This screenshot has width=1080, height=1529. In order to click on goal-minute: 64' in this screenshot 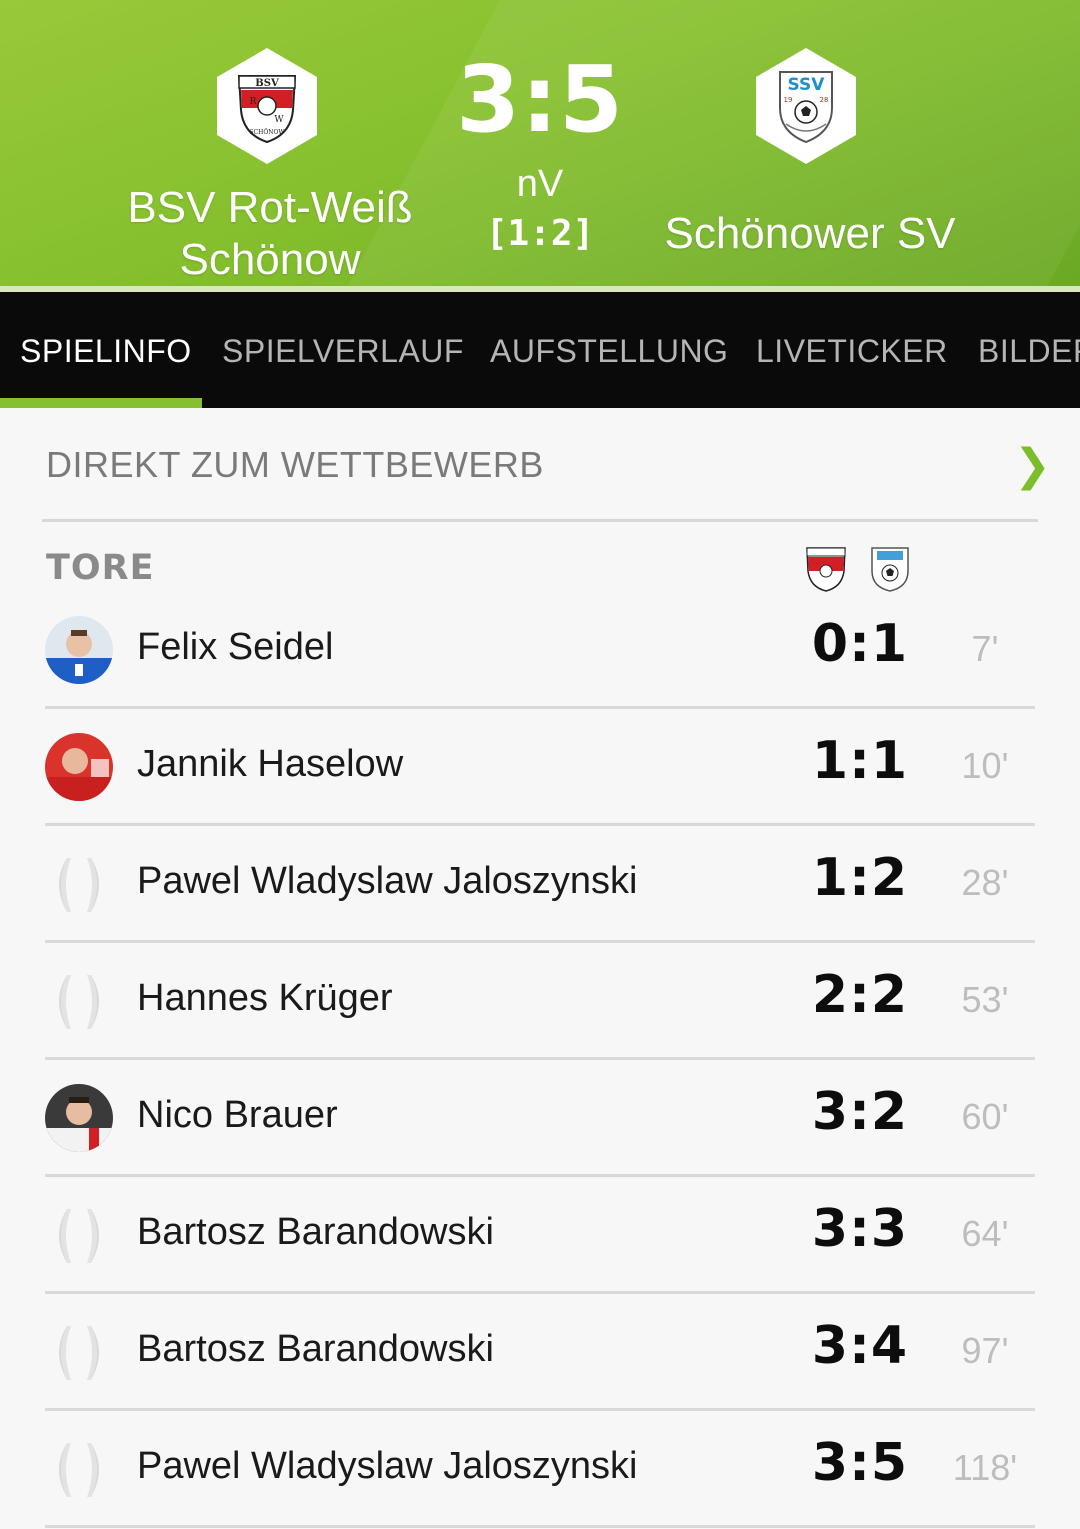, I will do `click(985, 1233)`.